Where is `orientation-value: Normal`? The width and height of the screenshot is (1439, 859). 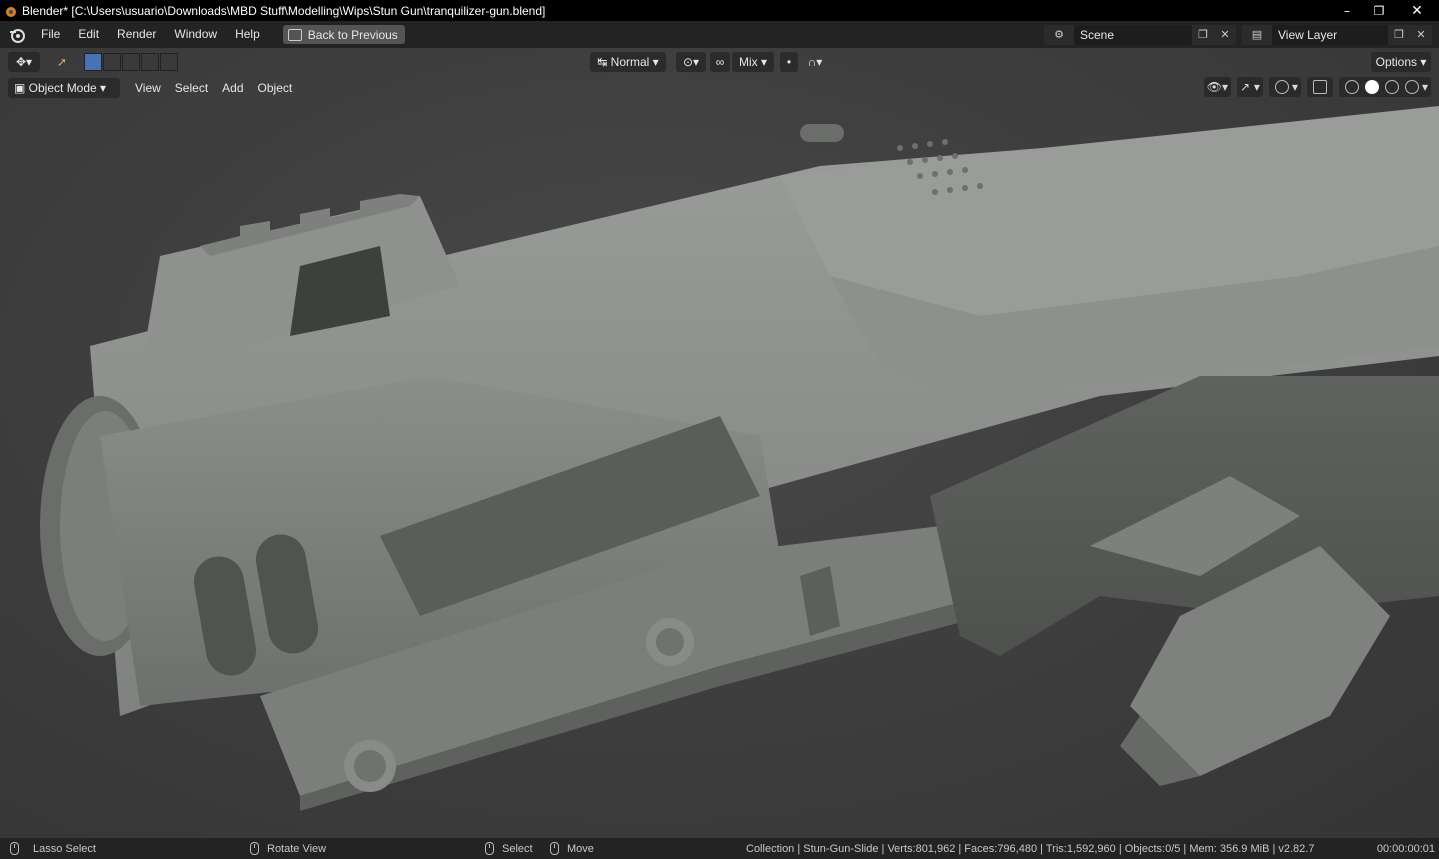
orientation-value: Normal is located at coordinates (630, 62).